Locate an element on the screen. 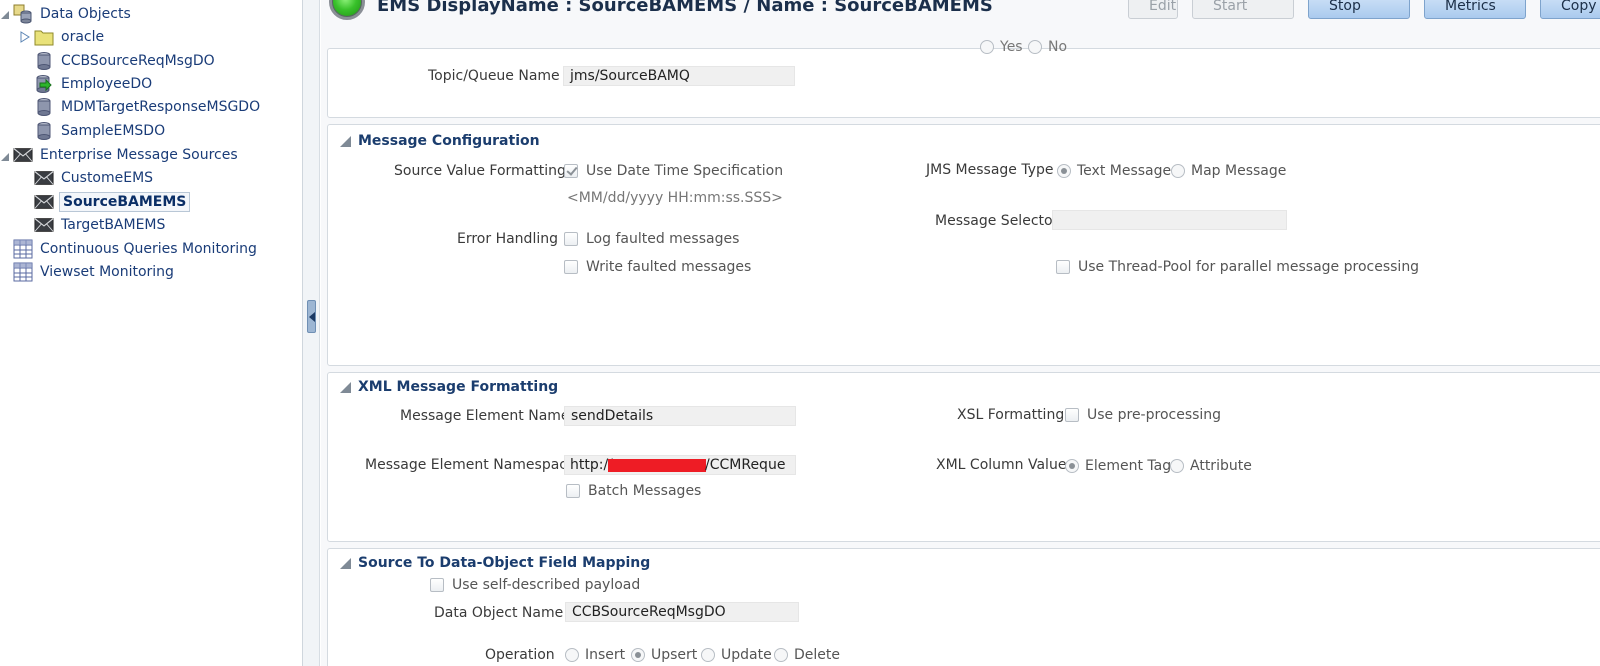  write-faulted-option: Write faulted messages is located at coordinates (657, 267).